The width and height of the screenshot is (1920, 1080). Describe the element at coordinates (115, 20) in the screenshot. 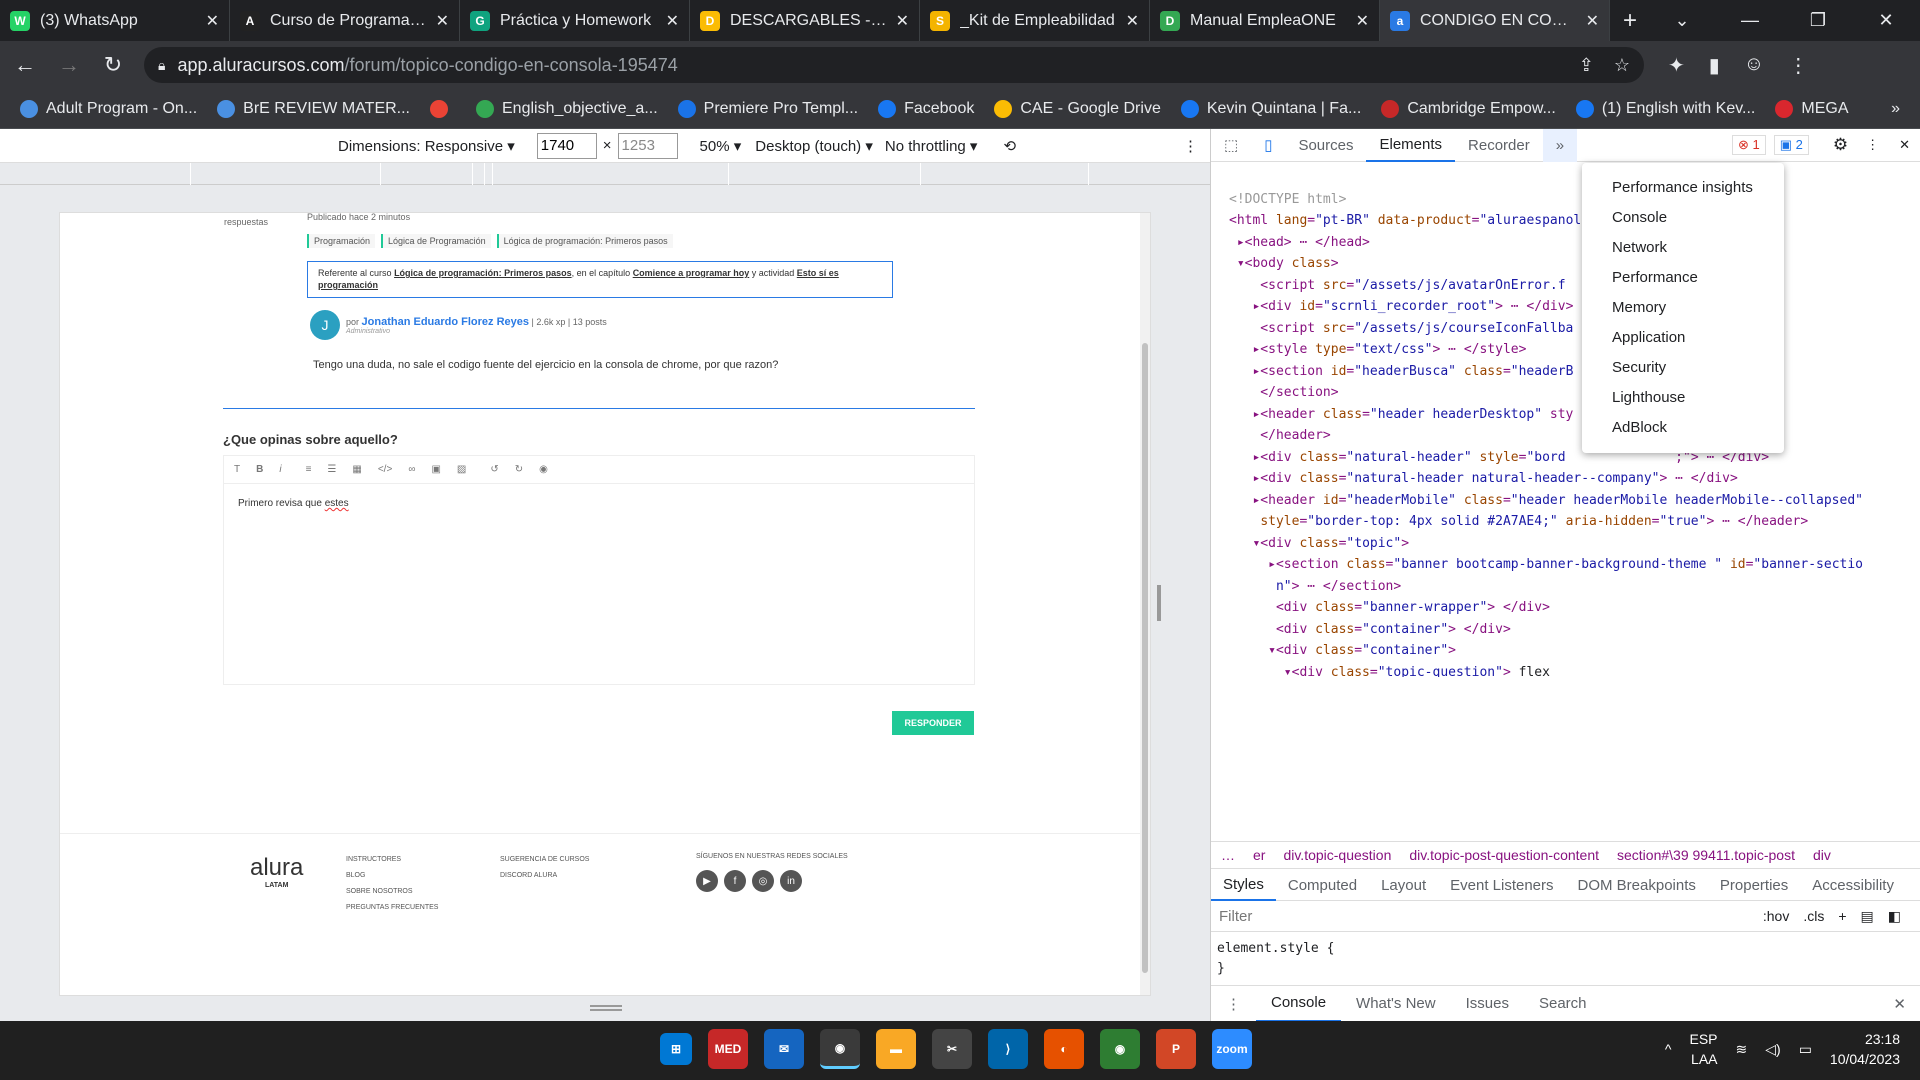

I see `browser-tab: W (3) WhatsApp ✕` at that location.